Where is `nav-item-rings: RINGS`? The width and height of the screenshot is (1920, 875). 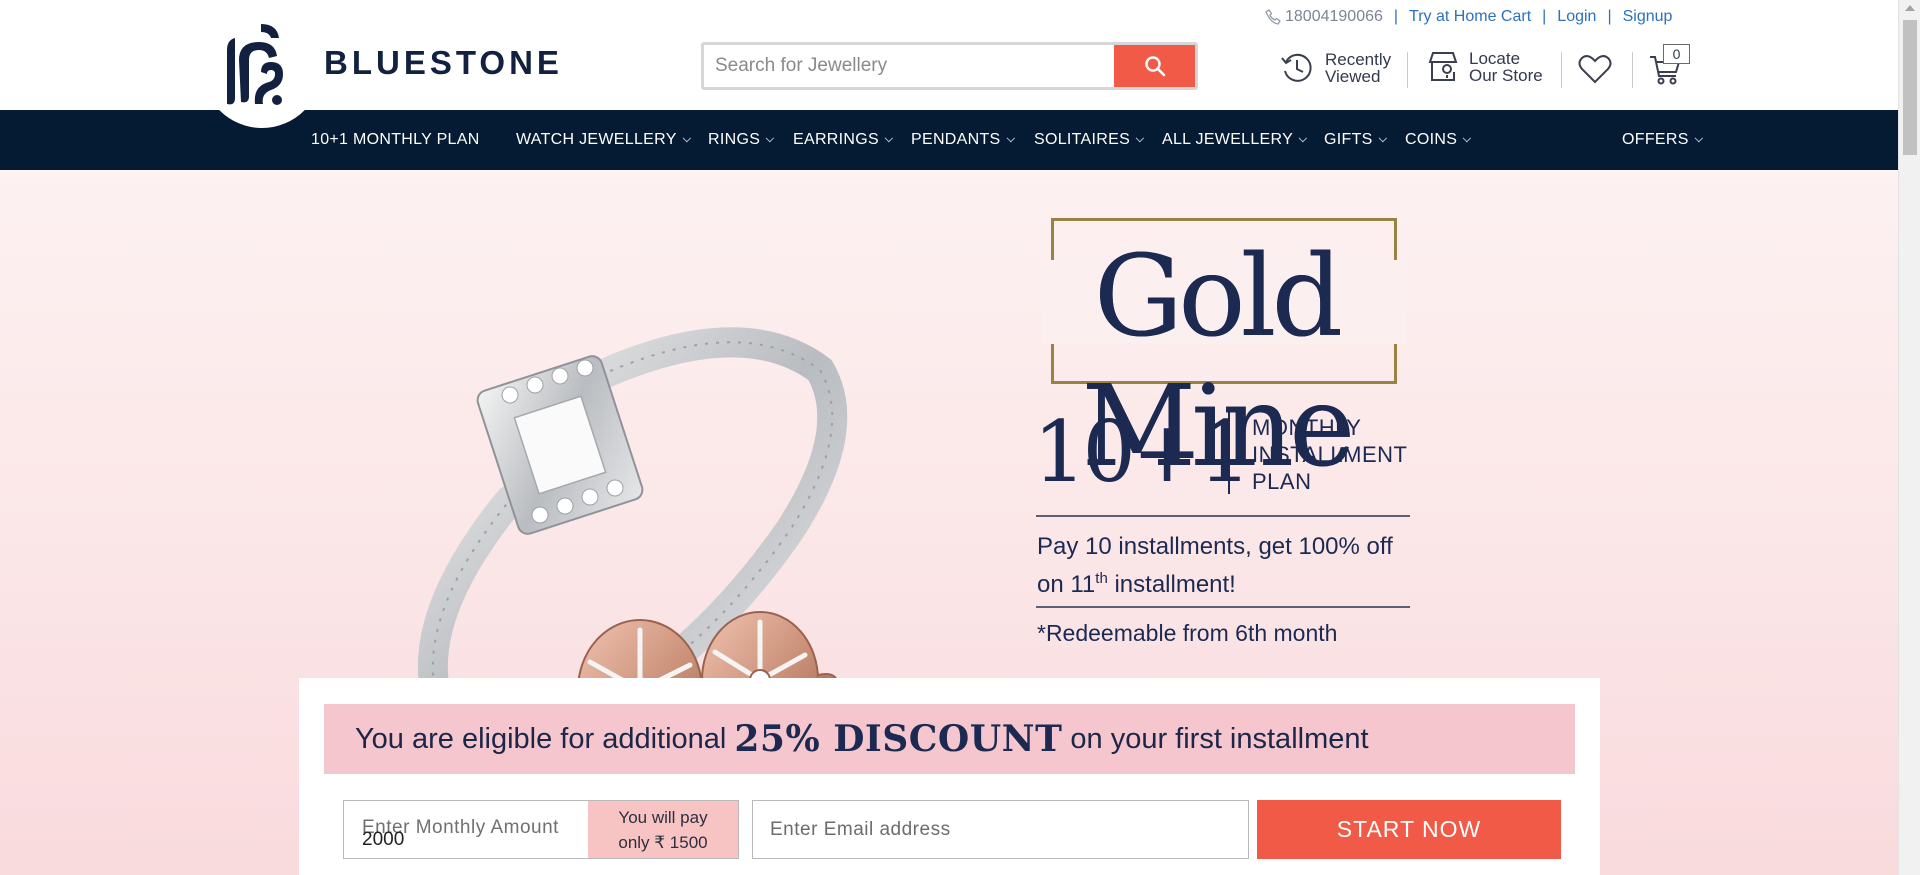 nav-item-rings: RINGS is located at coordinates (741, 140).